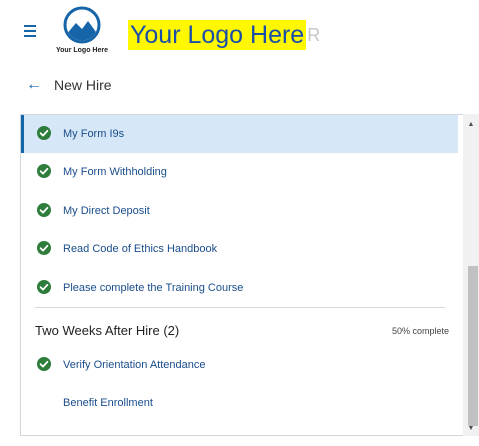 This screenshot has width=479, height=446. I want to click on scrollbar-thumb, so click(473, 346).